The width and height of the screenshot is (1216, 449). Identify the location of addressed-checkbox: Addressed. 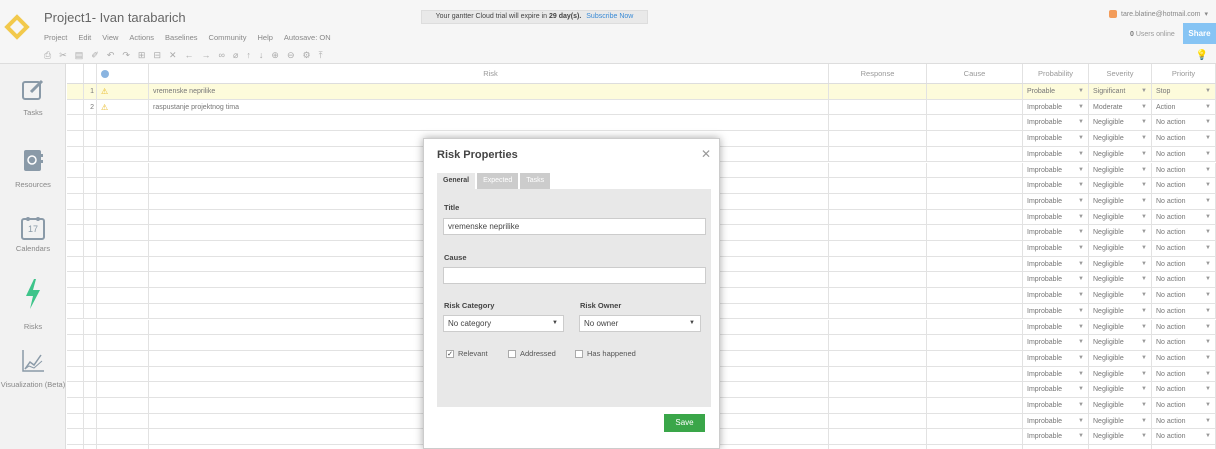
(532, 353).